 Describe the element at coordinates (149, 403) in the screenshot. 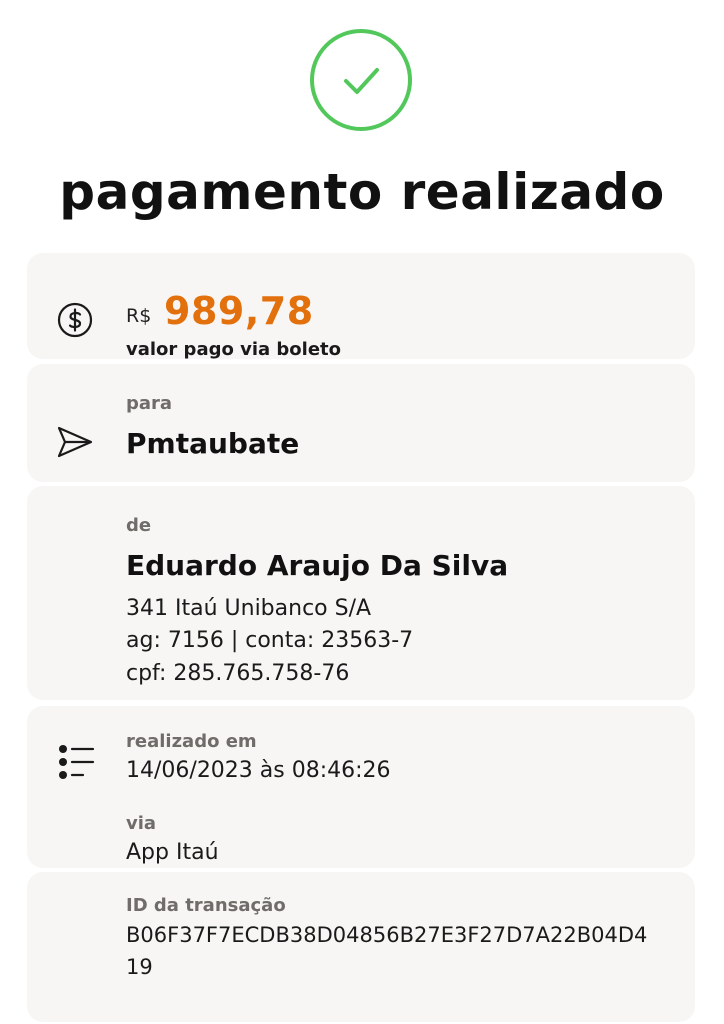

I see `recipient-label: para` at that location.